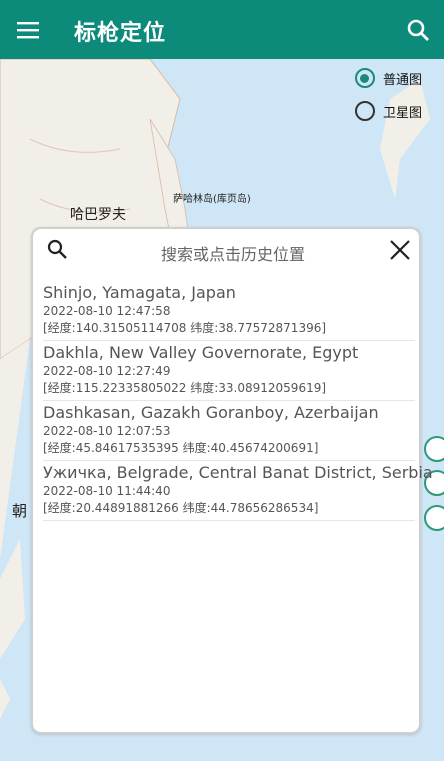  I want to click on map-label-korea: 朝, so click(20, 511).